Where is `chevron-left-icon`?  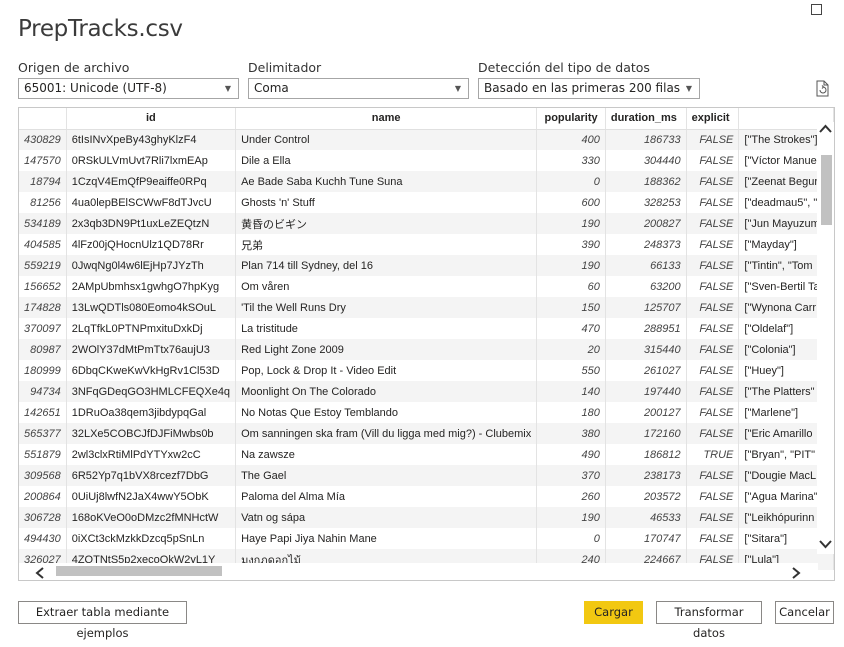
chevron-left-icon is located at coordinates (40, 573).